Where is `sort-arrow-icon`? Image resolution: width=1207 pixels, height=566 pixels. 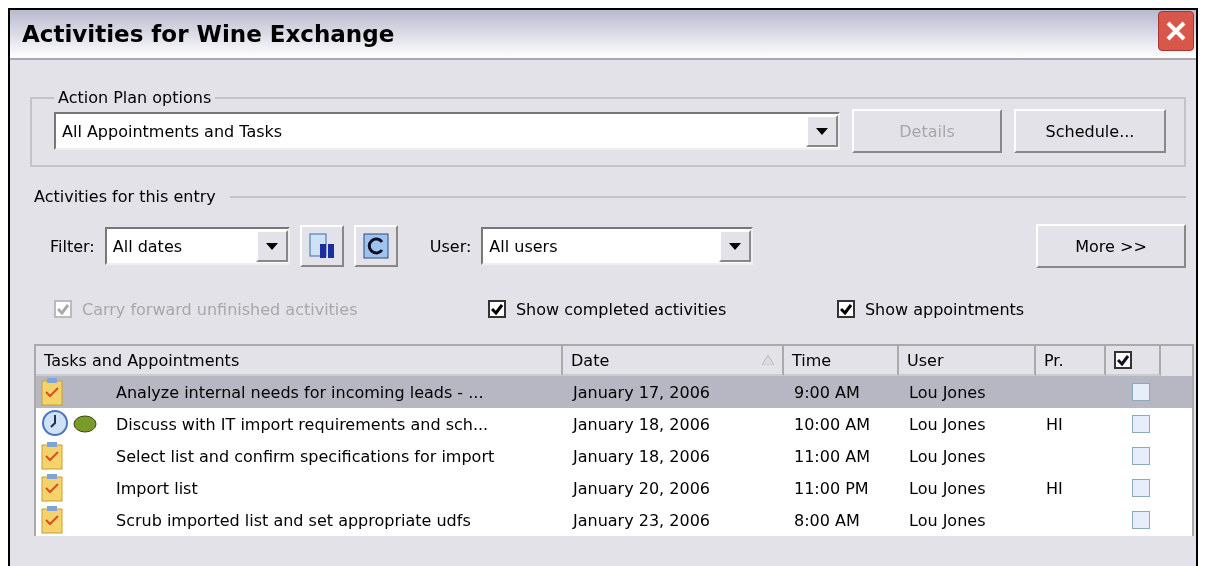
sort-arrow-icon is located at coordinates (768, 360).